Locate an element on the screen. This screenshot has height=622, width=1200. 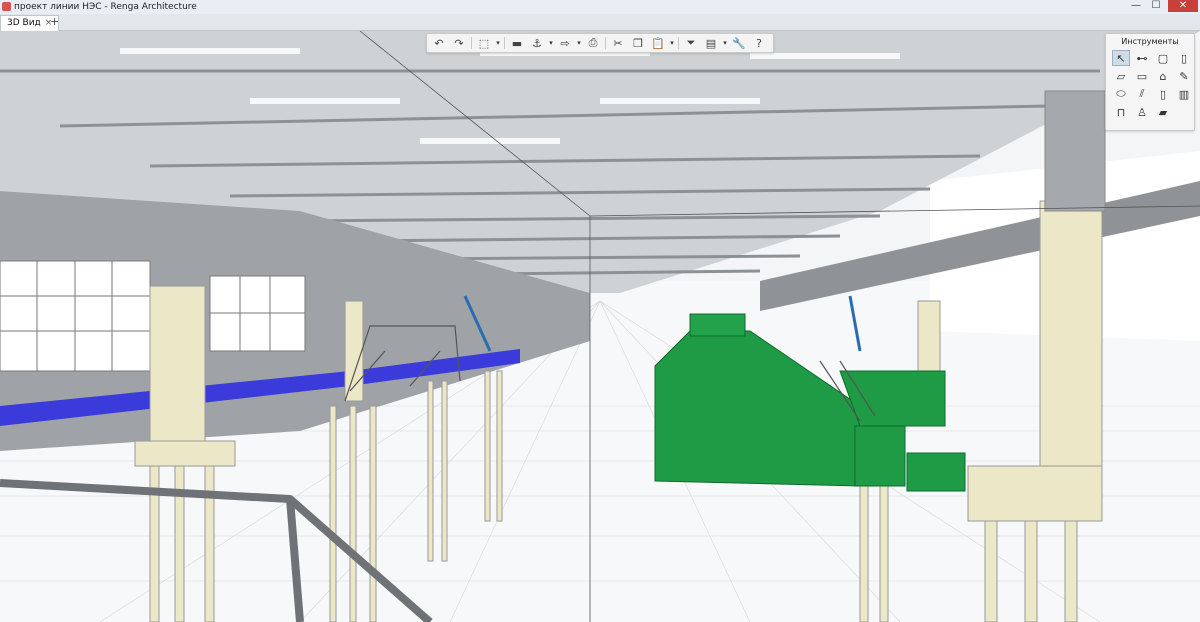
stamp-icon: ⚓ is located at coordinates (537, 43).